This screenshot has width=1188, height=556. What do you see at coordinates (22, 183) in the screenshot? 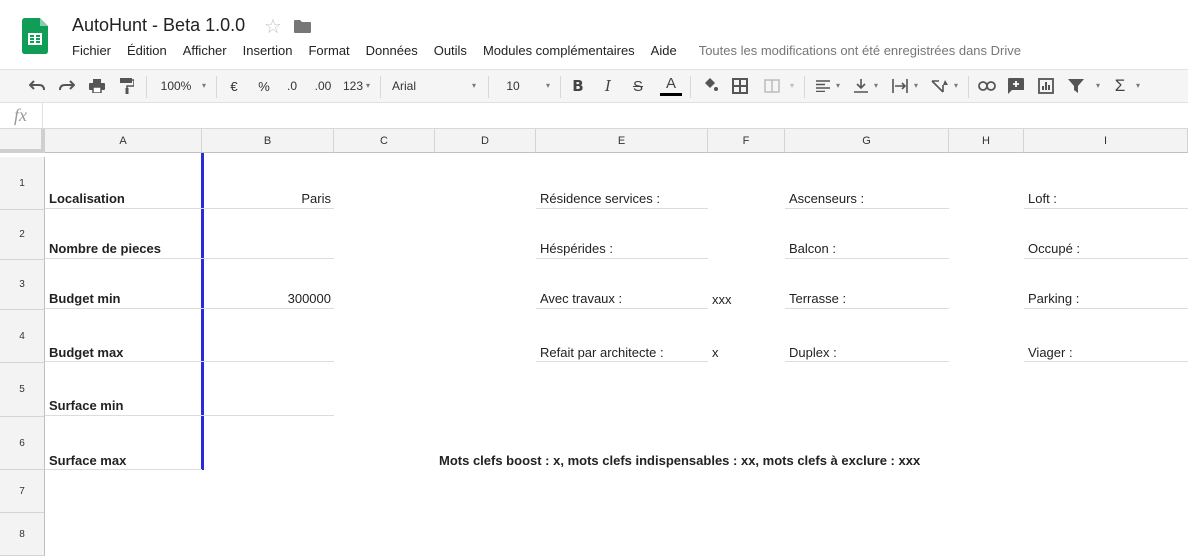
I see `row-header-1: 1` at bounding box center [22, 183].